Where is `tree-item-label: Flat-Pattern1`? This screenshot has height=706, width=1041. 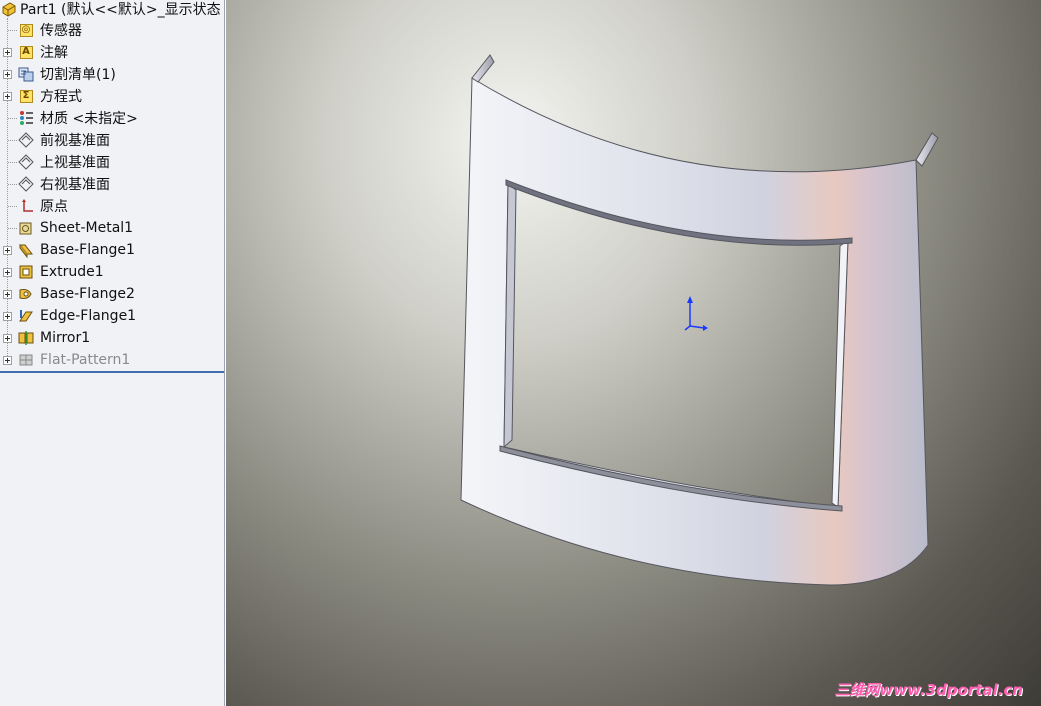 tree-item-label: Flat-Pattern1 is located at coordinates (85, 360).